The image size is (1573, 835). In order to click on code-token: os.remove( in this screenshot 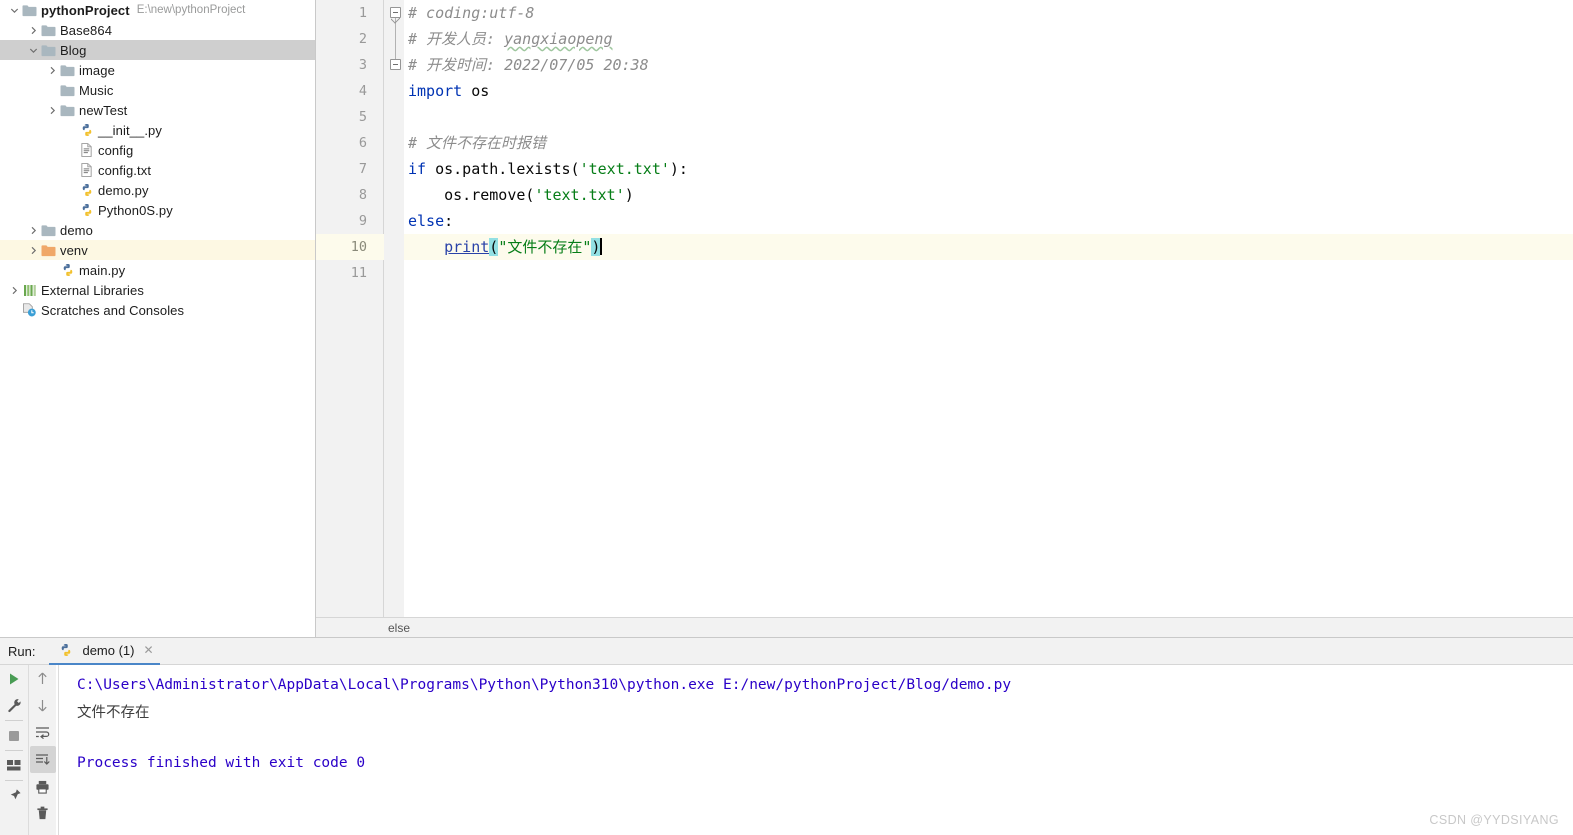, I will do `click(471, 195)`.